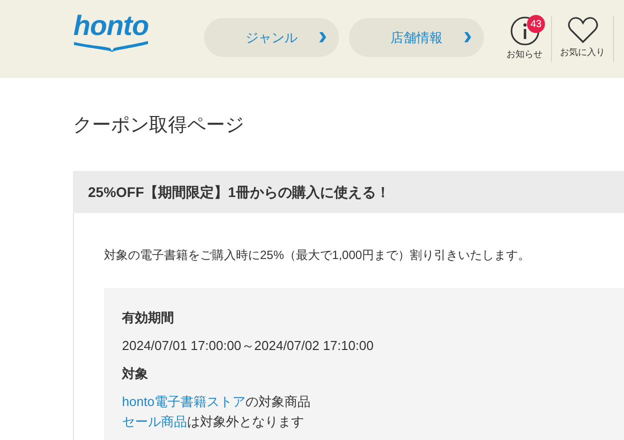 The width and height of the screenshot is (624, 440). Describe the element at coordinates (536, 24) in the screenshot. I see `notification-badge: 43` at that location.